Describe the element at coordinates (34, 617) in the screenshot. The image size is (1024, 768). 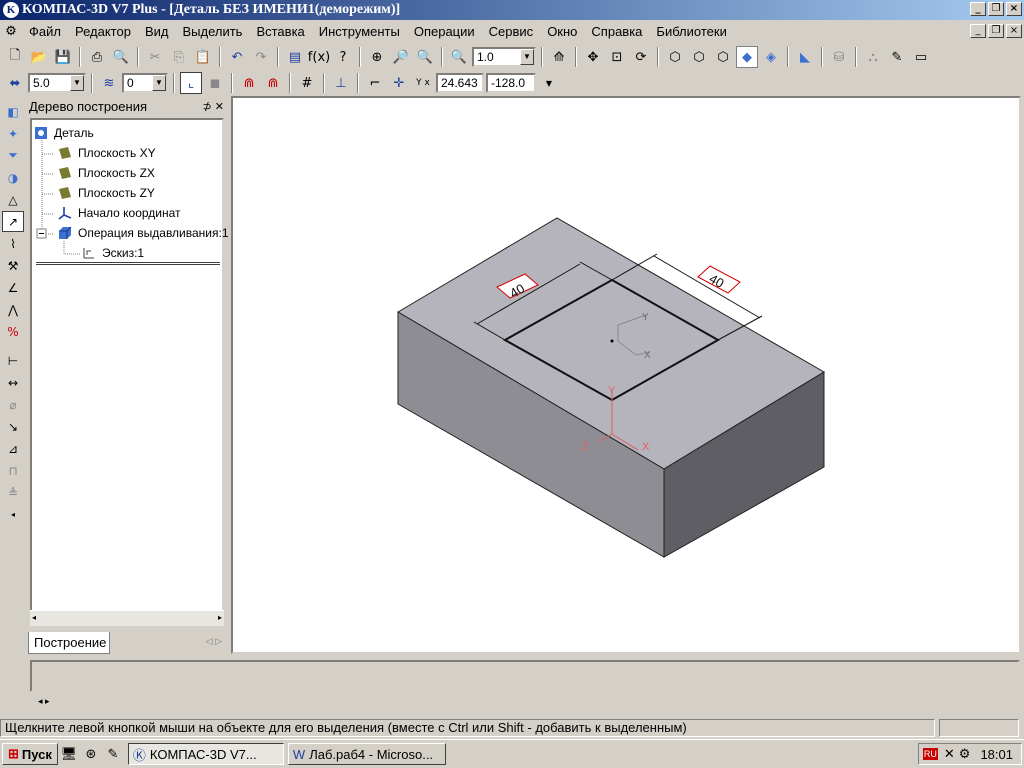
I see `scroll-left-icon: ◂` at that location.